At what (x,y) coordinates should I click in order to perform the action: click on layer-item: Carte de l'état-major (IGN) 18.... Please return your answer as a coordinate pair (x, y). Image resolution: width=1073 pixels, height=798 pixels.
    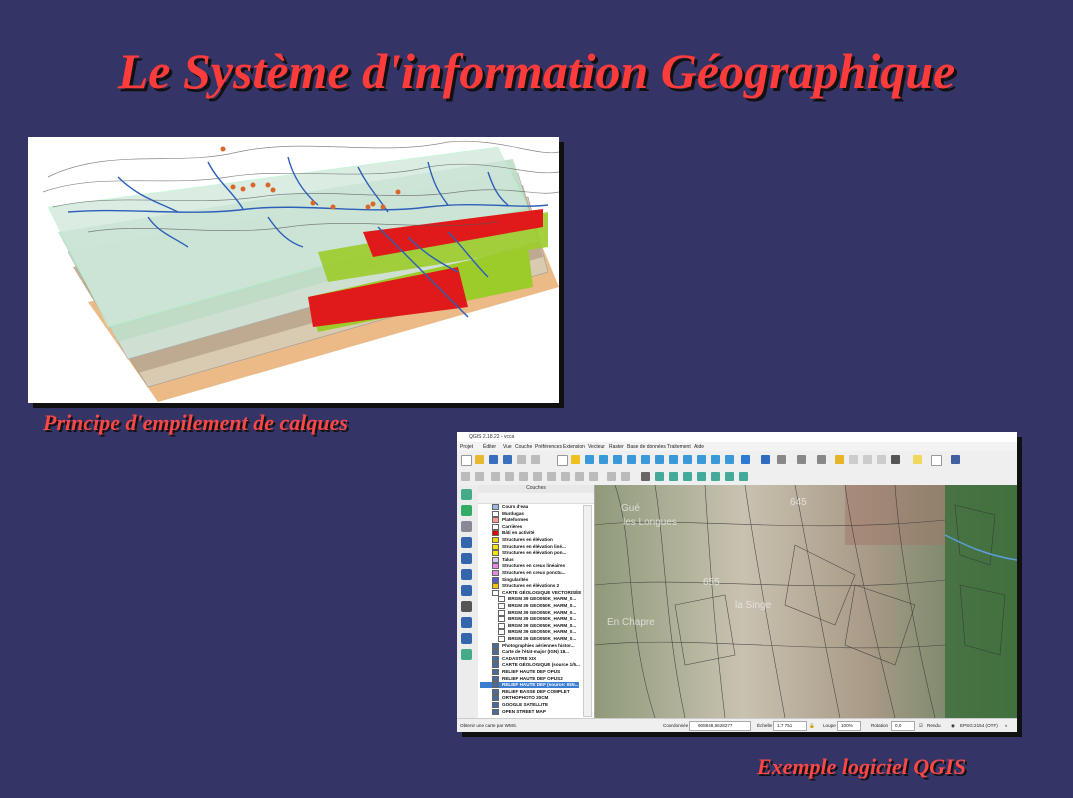
    Looking at the image, I should click on (524, 652).